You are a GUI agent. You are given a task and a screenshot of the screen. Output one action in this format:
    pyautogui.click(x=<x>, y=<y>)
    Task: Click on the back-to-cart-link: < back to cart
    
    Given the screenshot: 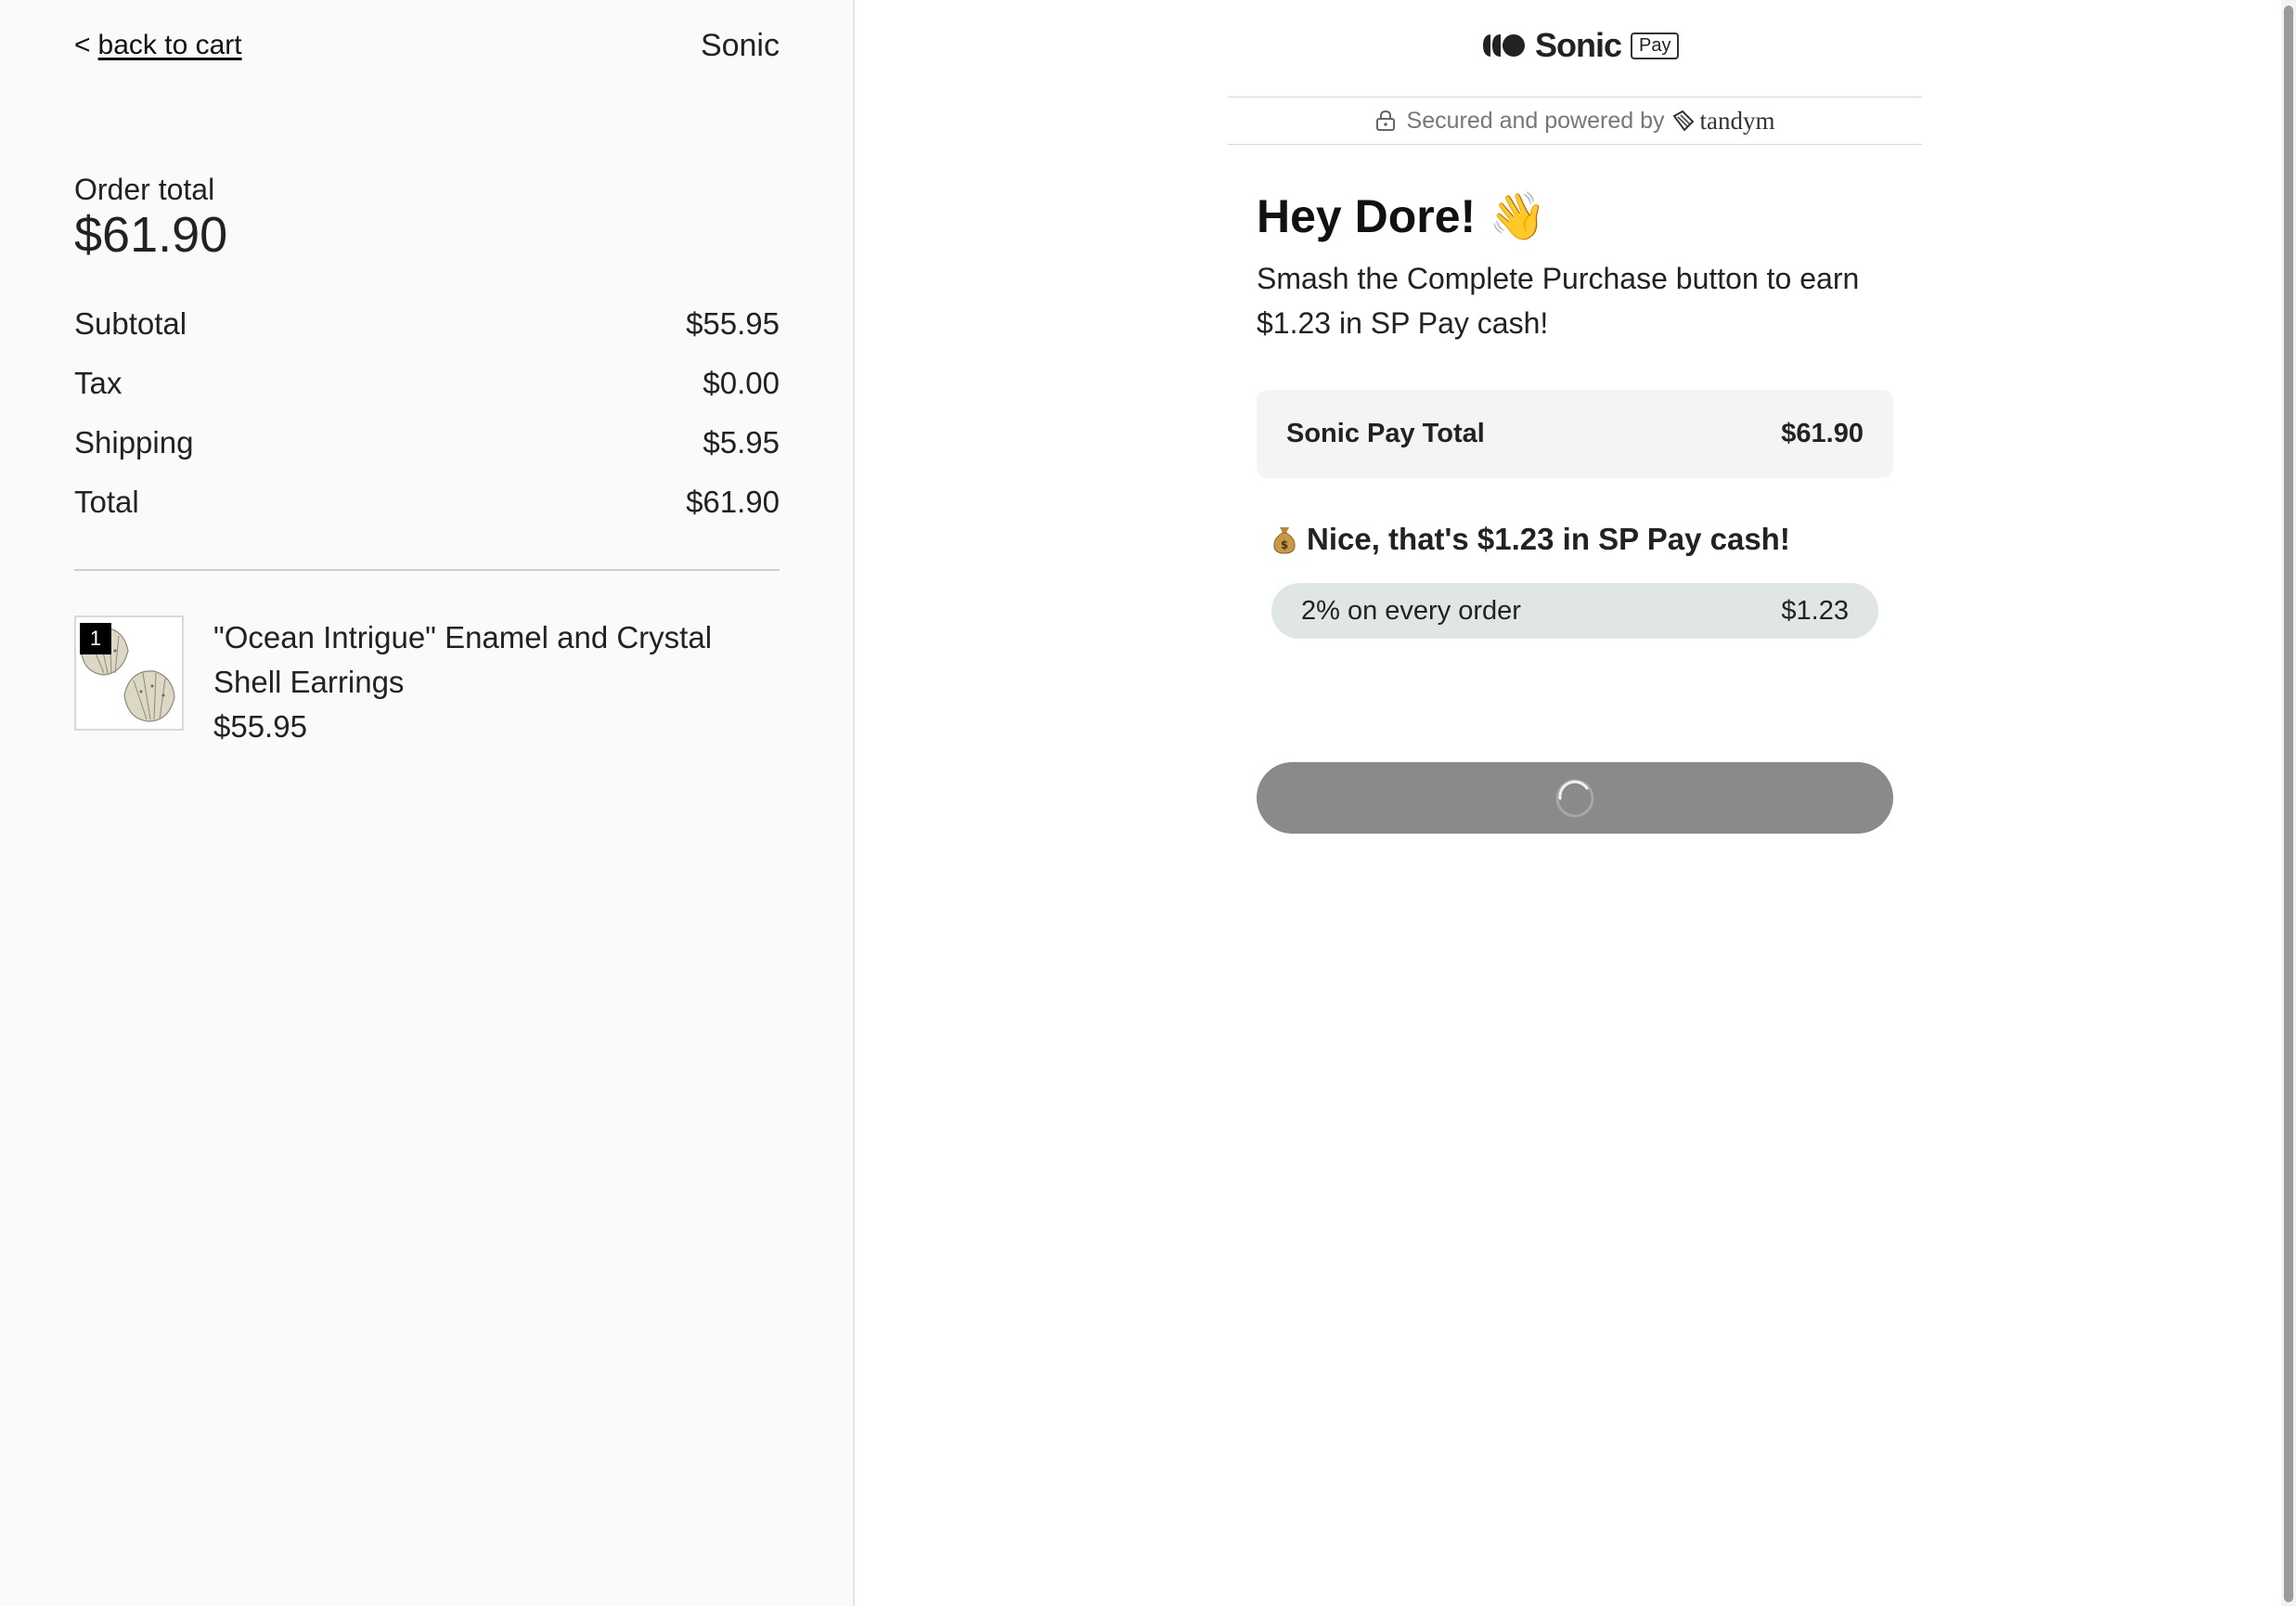 What is the action you would take?
    pyautogui.click(x=158, y=46)
    